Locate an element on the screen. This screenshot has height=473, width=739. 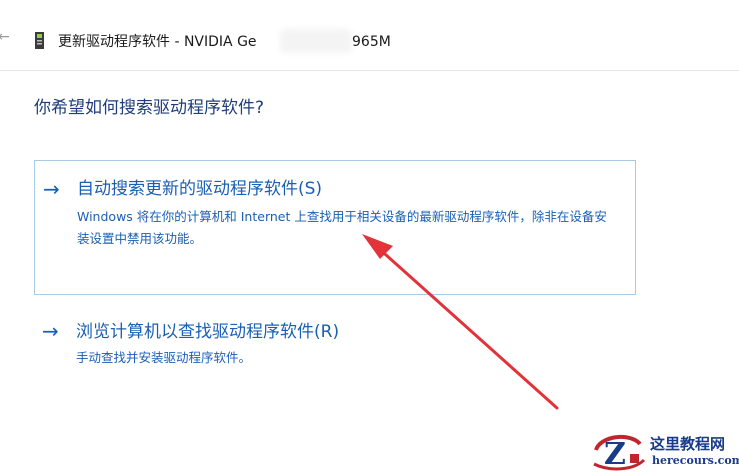
auto-search-title: 自动搜索更新的驱动程序软件(S) is located at coordinates (200, 189).